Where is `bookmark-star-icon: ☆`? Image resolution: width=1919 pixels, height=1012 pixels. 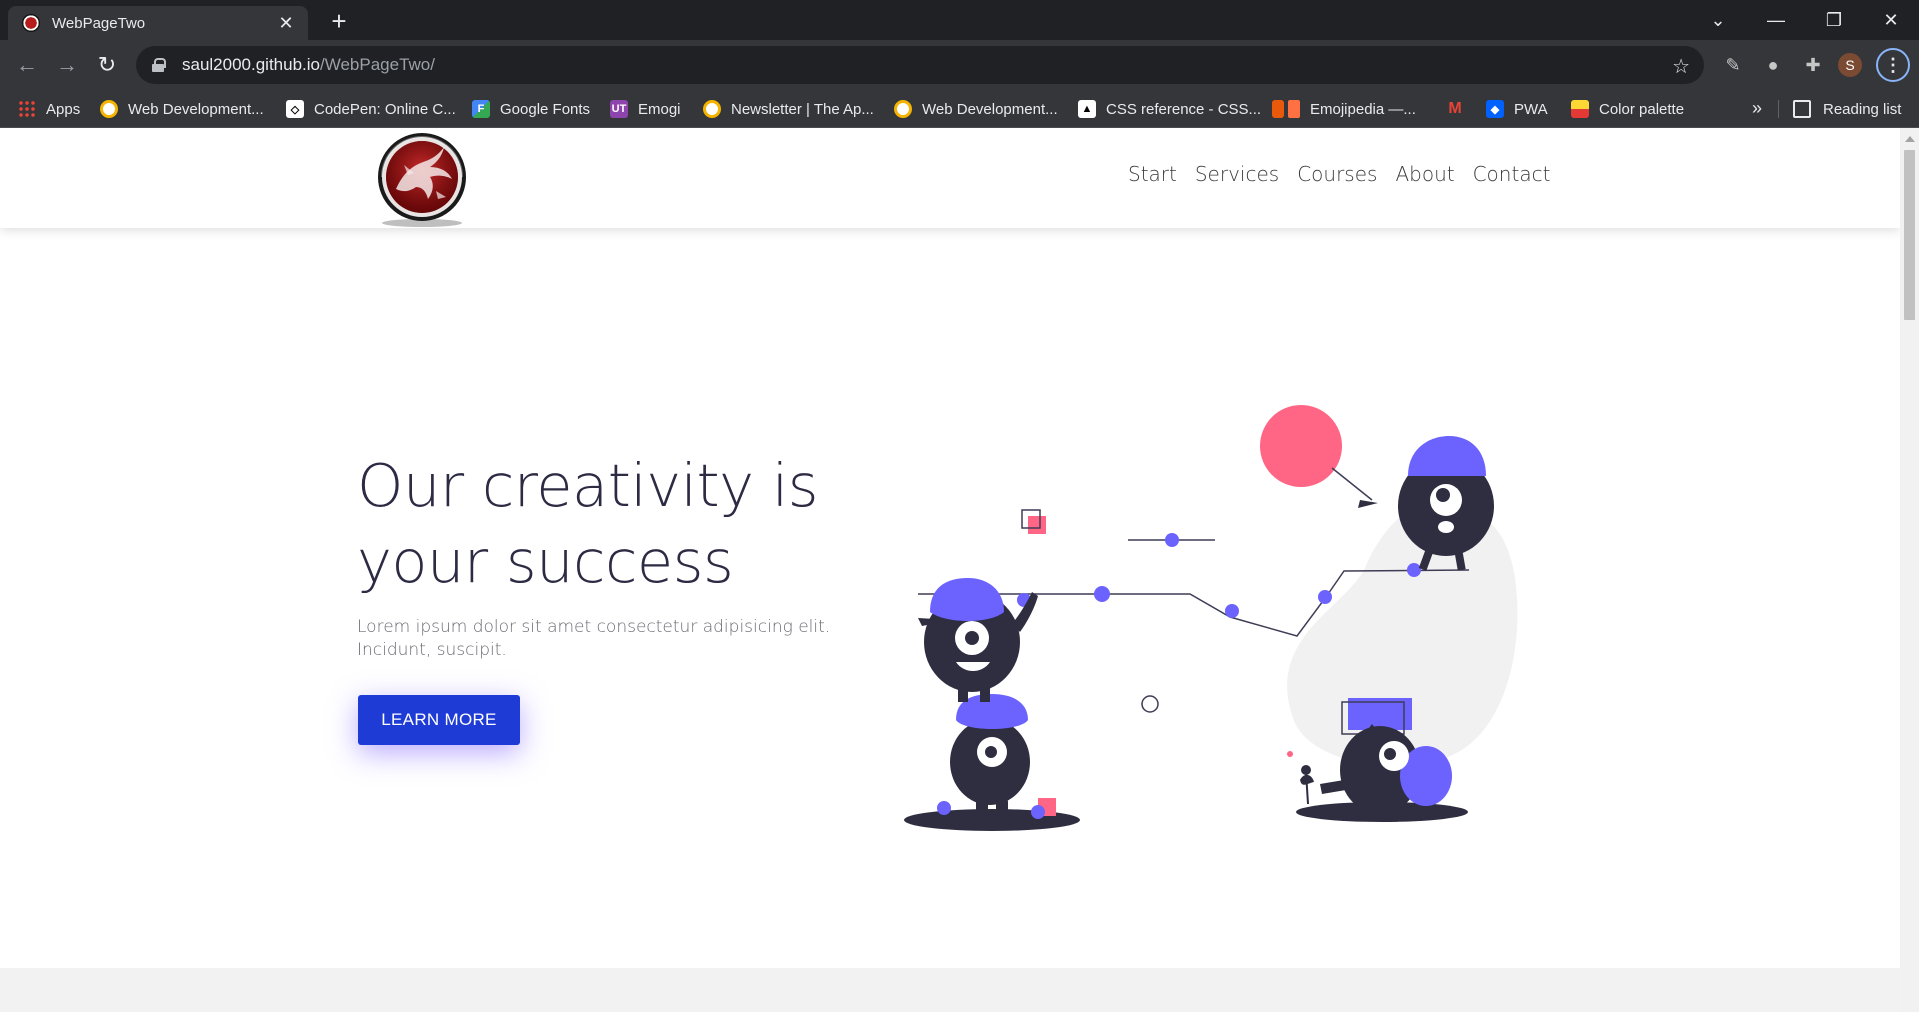 bookmark-star-icon: ☆ is located at coordinates (1681, 66).